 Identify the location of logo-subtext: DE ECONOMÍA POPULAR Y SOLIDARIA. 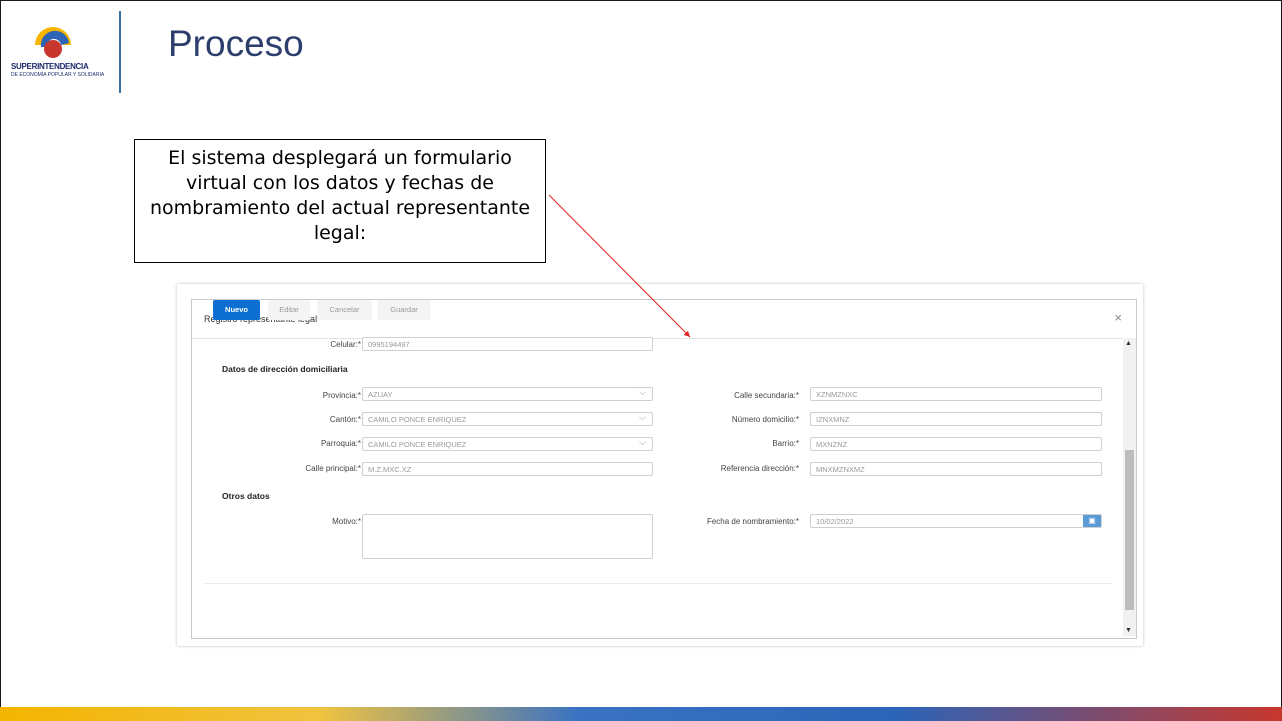
(58, 75).